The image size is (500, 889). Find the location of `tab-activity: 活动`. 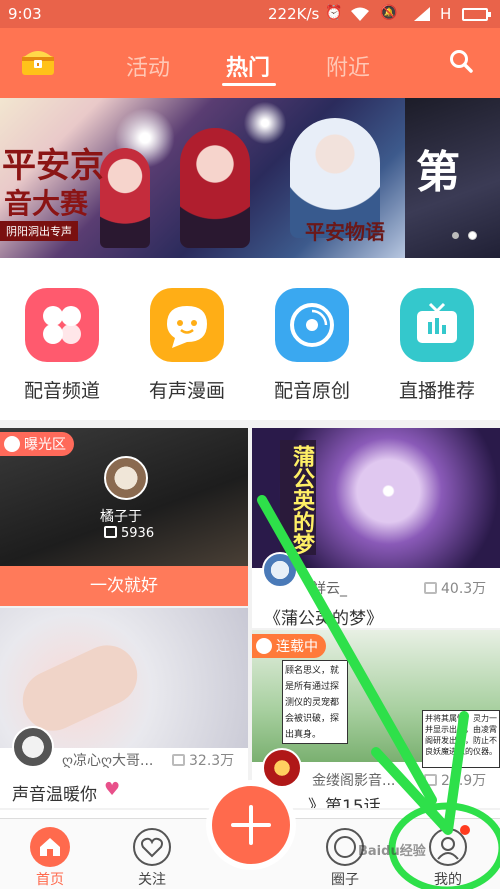

tab-activity: 活动 is located at coordinates (148, 66).